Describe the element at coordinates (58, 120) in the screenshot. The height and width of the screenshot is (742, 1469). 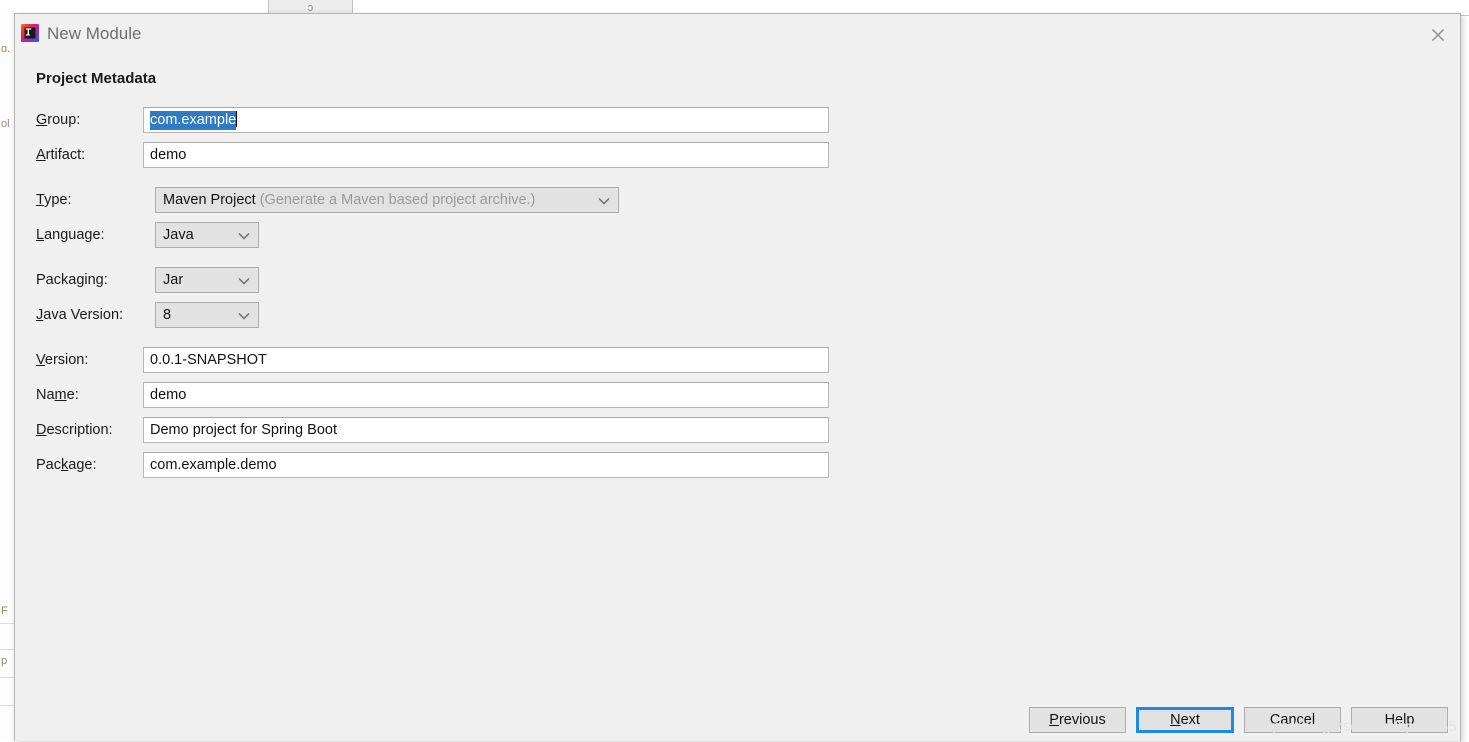
I see `group-label: Group:` at that location.